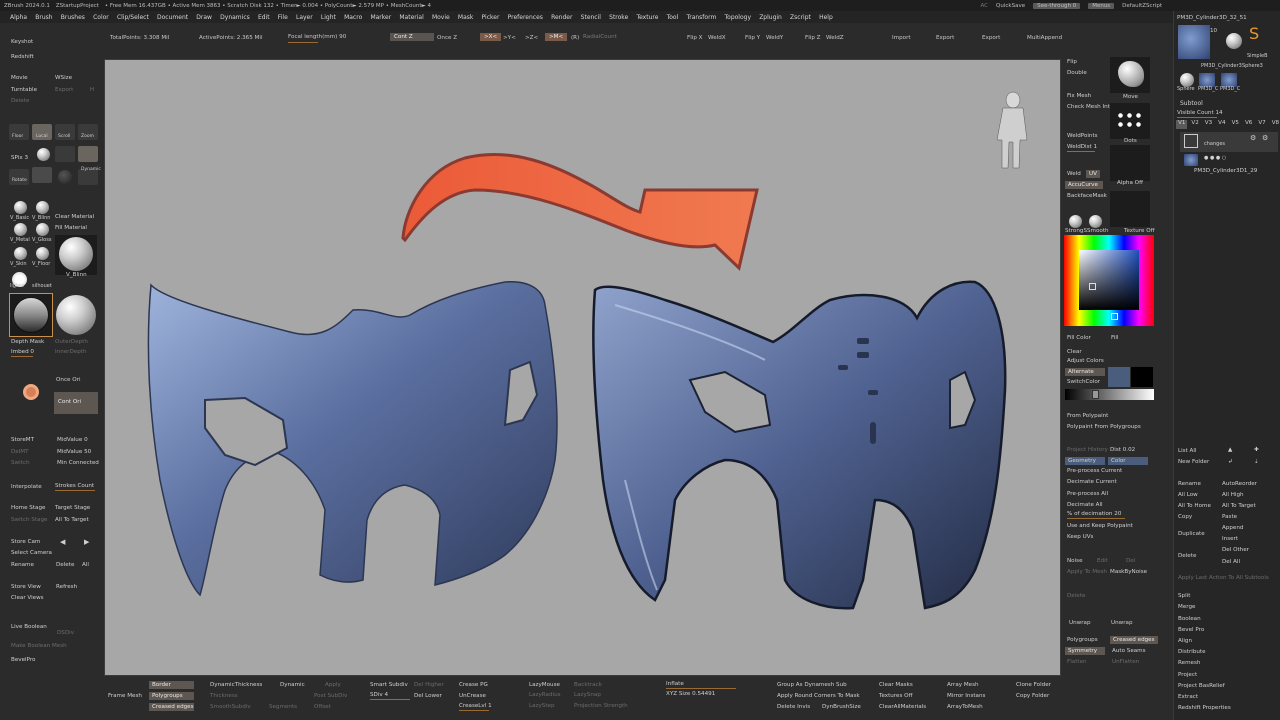 This screenshot has width=1280, height=720. Describe the element at coordinates (902, 707) in the screenshot. I see `clear-all-materials-button: ClearAllMaterials` at that location.